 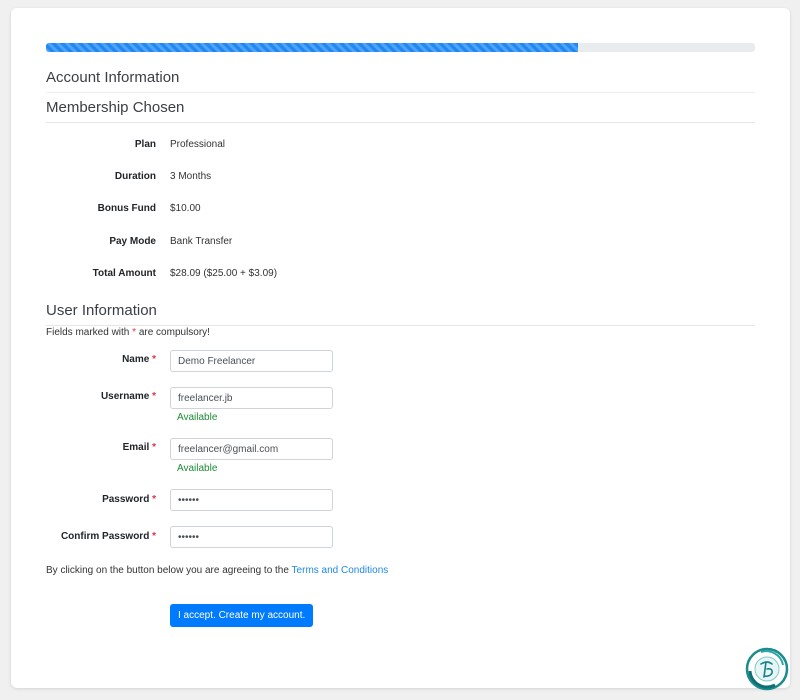 What do you see at coordinates (185, 208) in the screenshot?
I see `bonus-fund-value: $10.00` at bounding box center [185, 208].